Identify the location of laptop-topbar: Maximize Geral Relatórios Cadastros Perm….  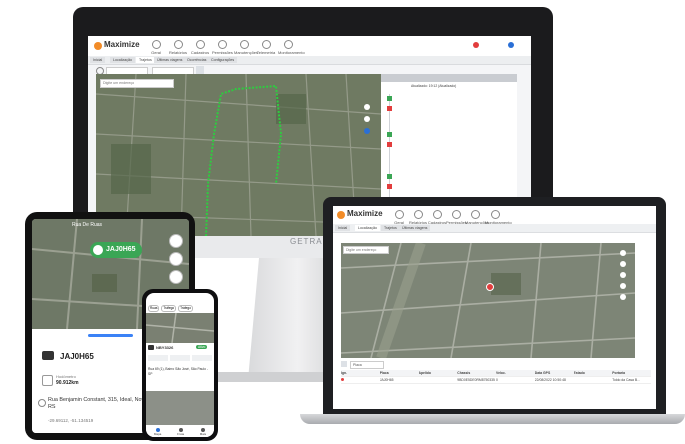
(494, 215).